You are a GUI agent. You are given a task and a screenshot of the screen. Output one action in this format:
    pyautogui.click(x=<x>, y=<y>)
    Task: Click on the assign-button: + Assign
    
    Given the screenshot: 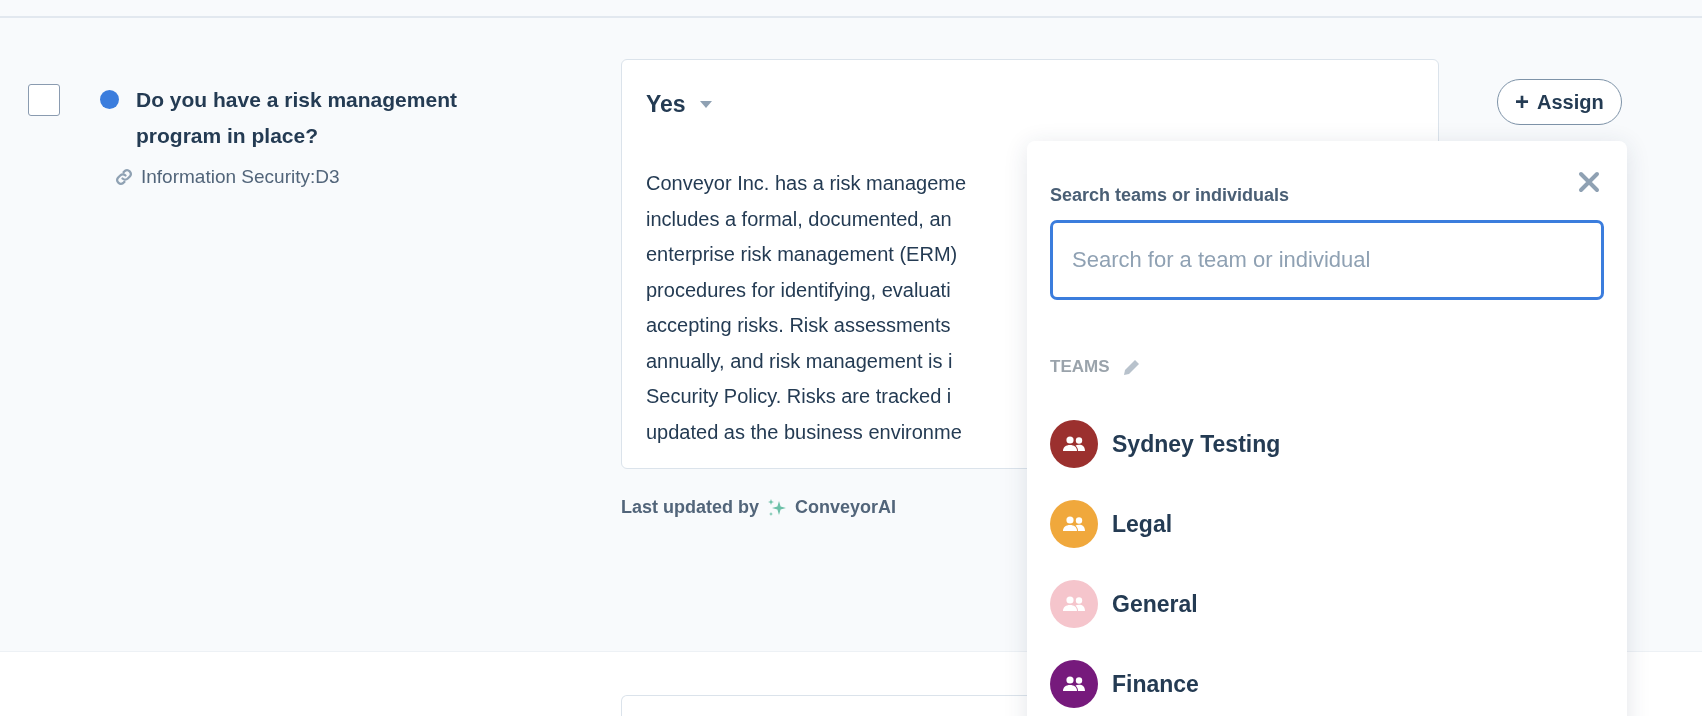 What is the action you would take?
    pyautogui.click(x=1559, y=102)
    